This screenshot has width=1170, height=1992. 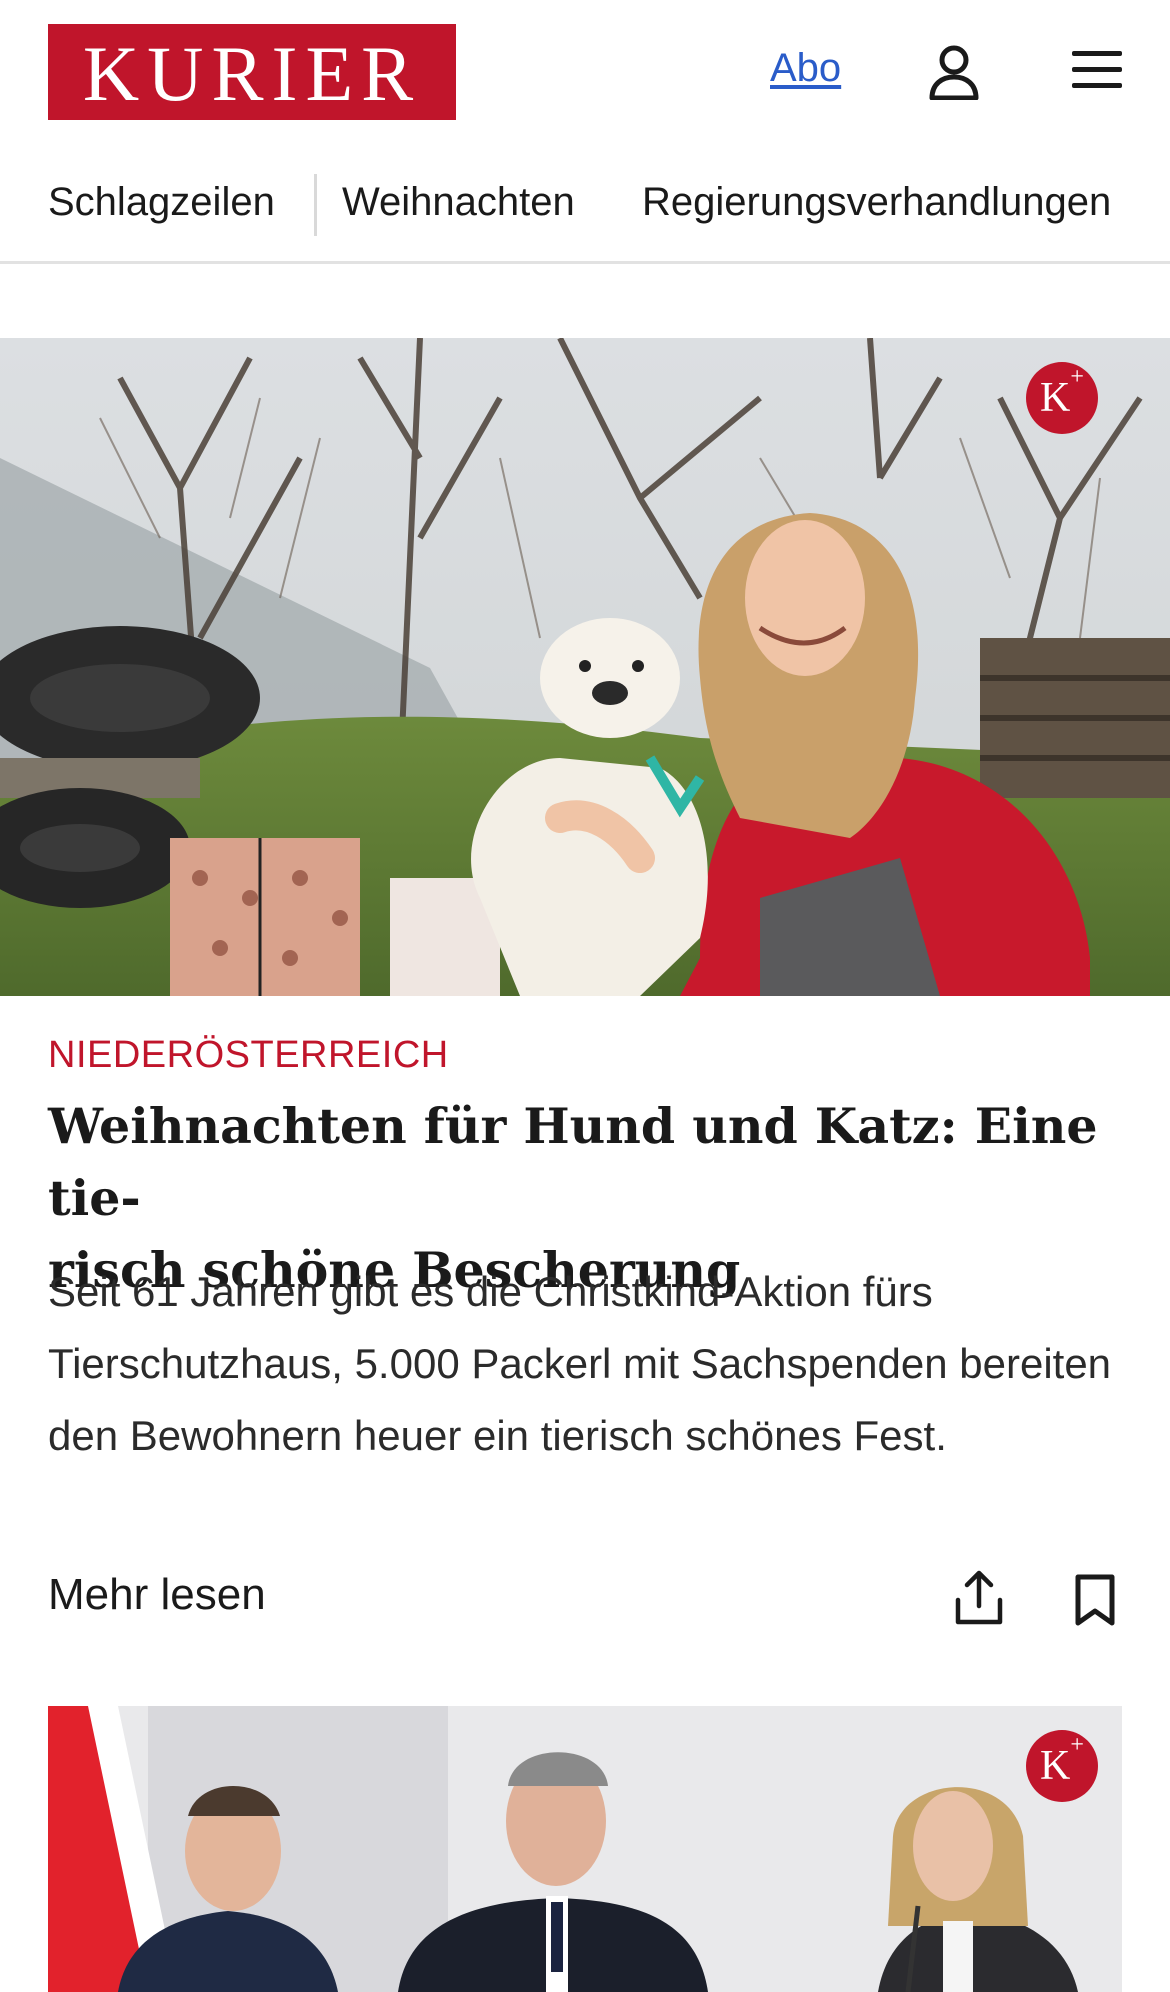 What do you see at coordinates (248, 1055) in the screenshot?
I see `article-category: NIEDERÖSTERREICH` at bounding box center [248, 1055].